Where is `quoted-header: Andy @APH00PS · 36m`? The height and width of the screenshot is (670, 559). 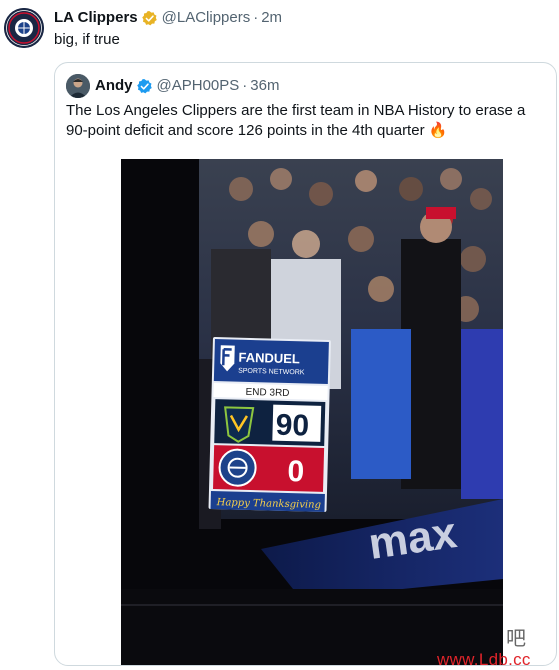 quoted-header: Andy @APH00PS · 36m is located at coordinates (187, 86).